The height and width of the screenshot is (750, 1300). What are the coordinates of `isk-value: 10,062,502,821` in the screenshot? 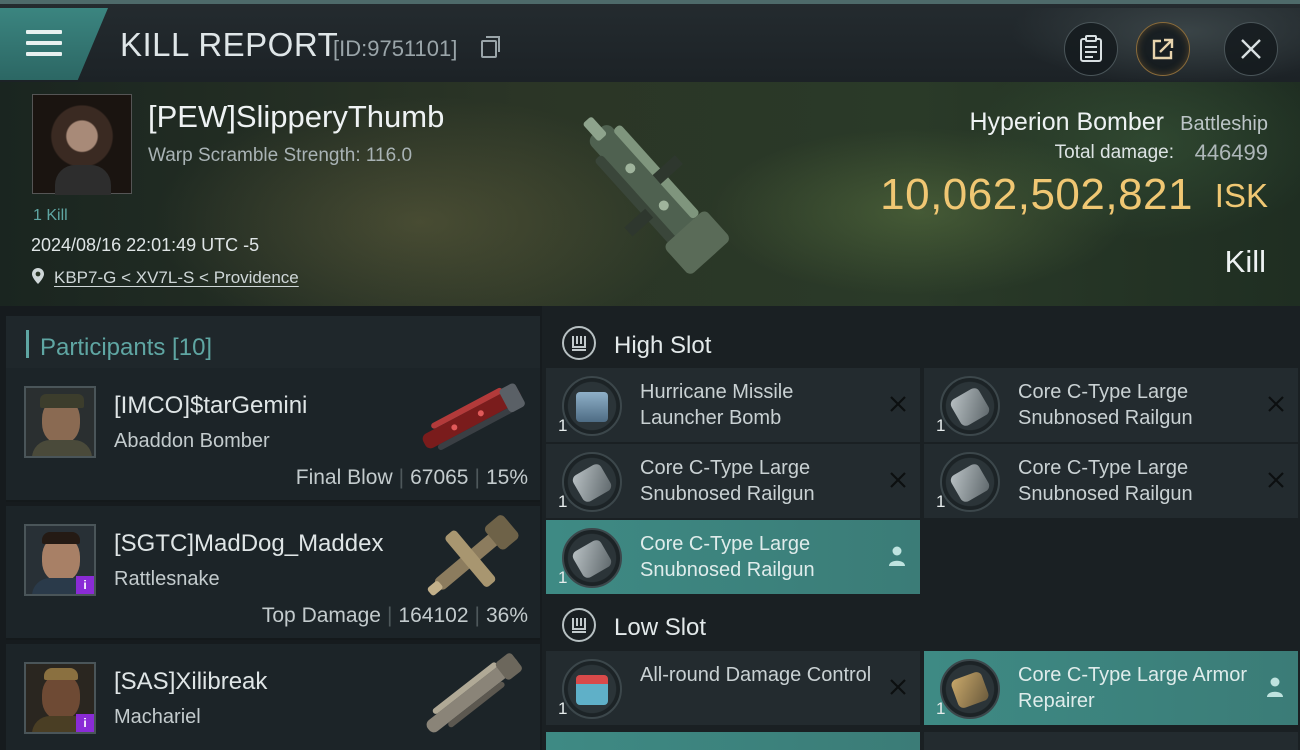 It's located at (1036, 194).